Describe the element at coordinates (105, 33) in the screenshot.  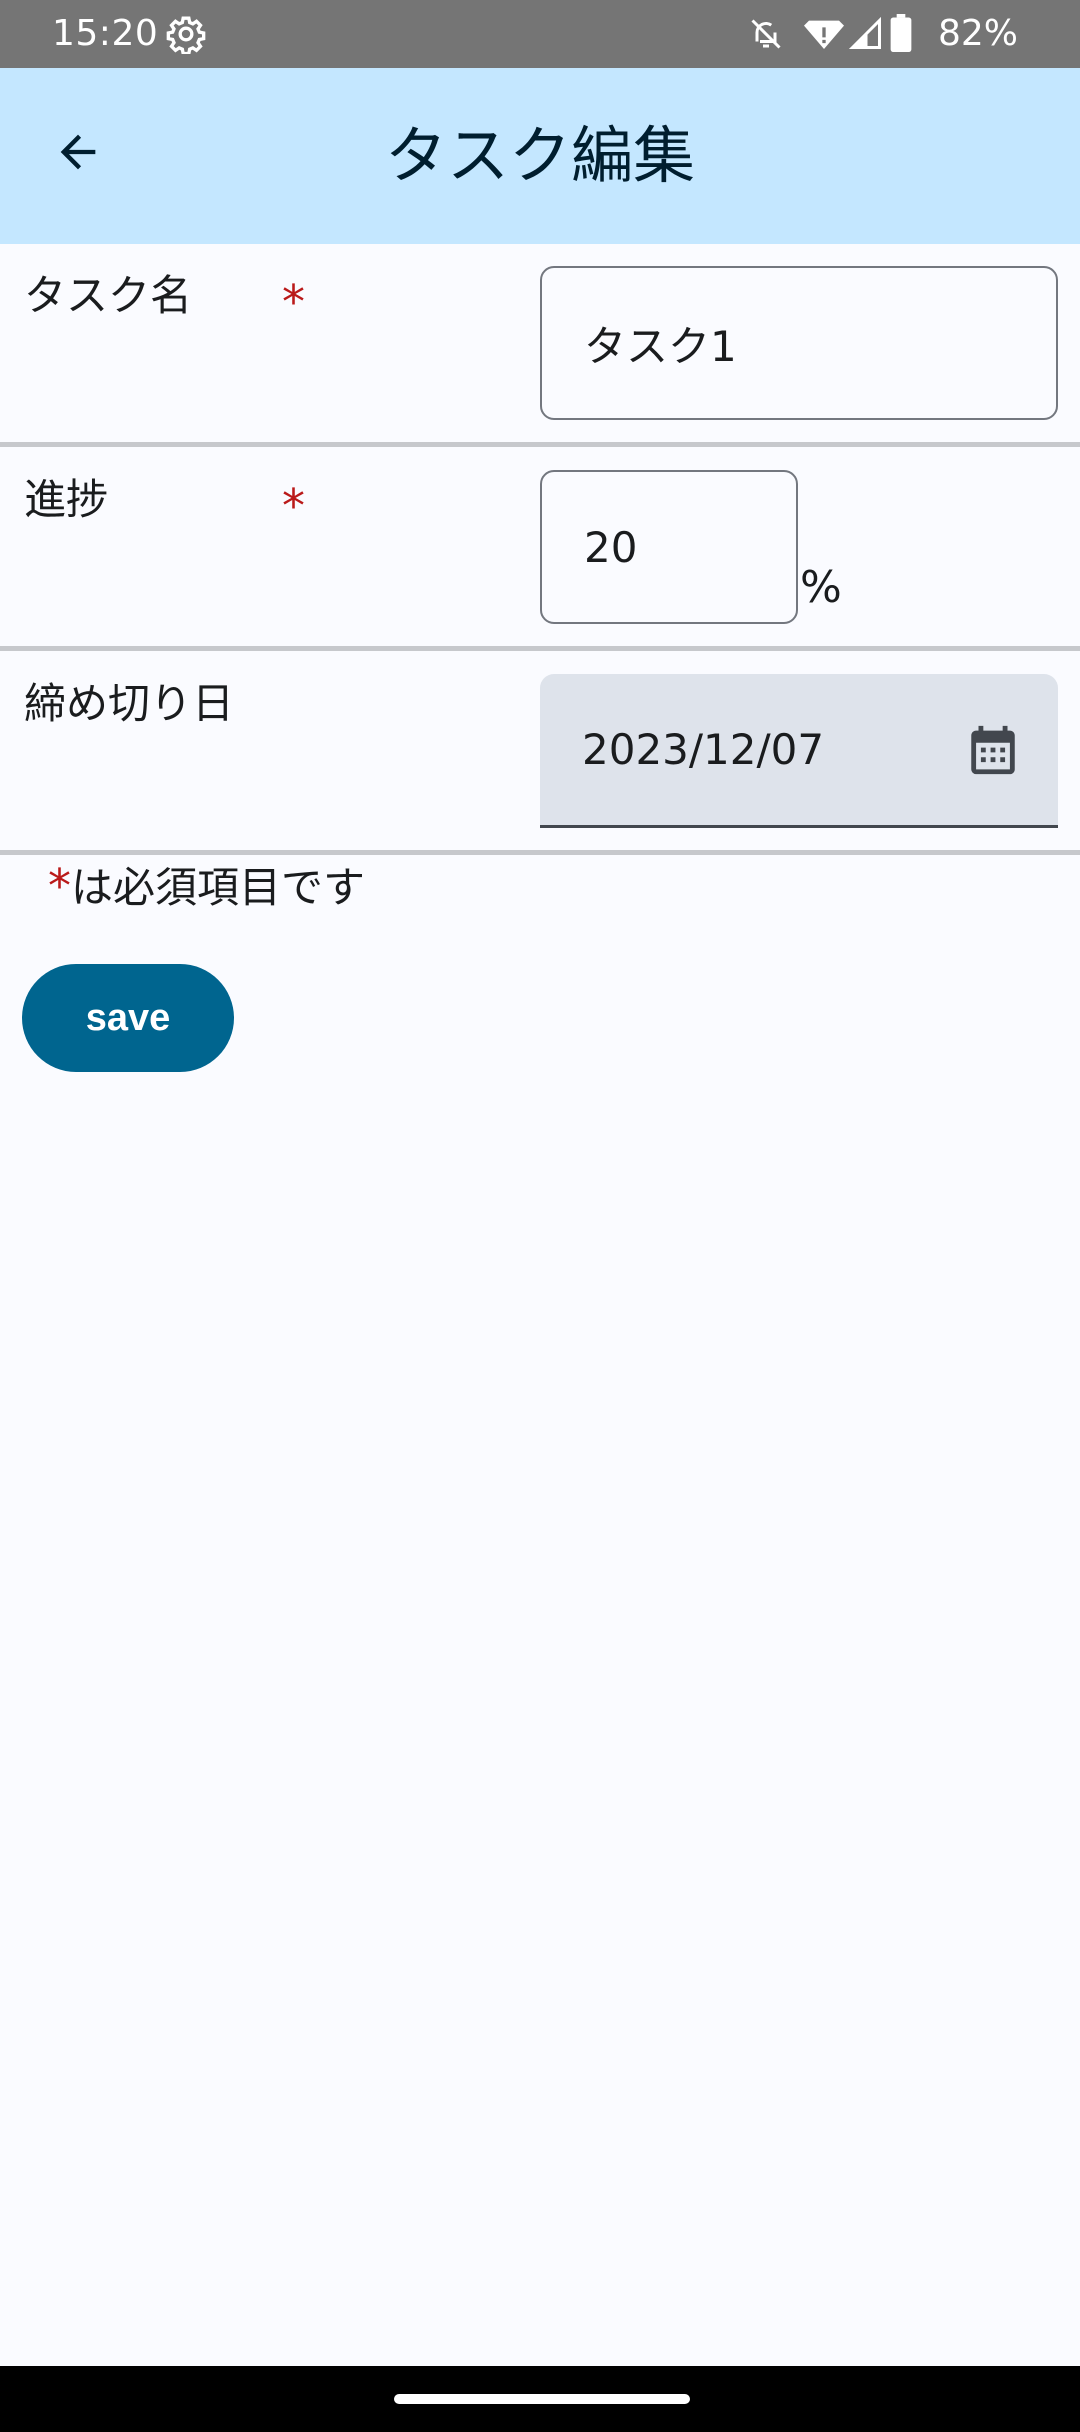
I see `status-time: 15:20` at that location.